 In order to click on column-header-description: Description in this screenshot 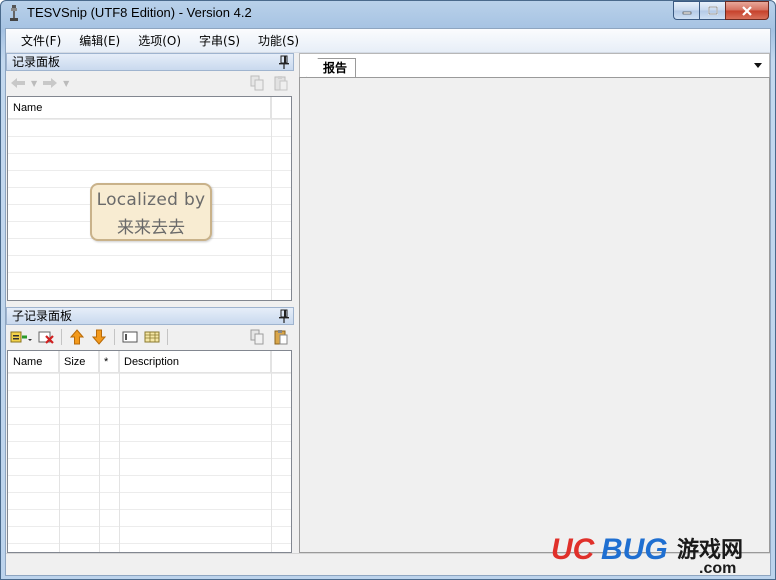, I will do `click(195, 361)`.